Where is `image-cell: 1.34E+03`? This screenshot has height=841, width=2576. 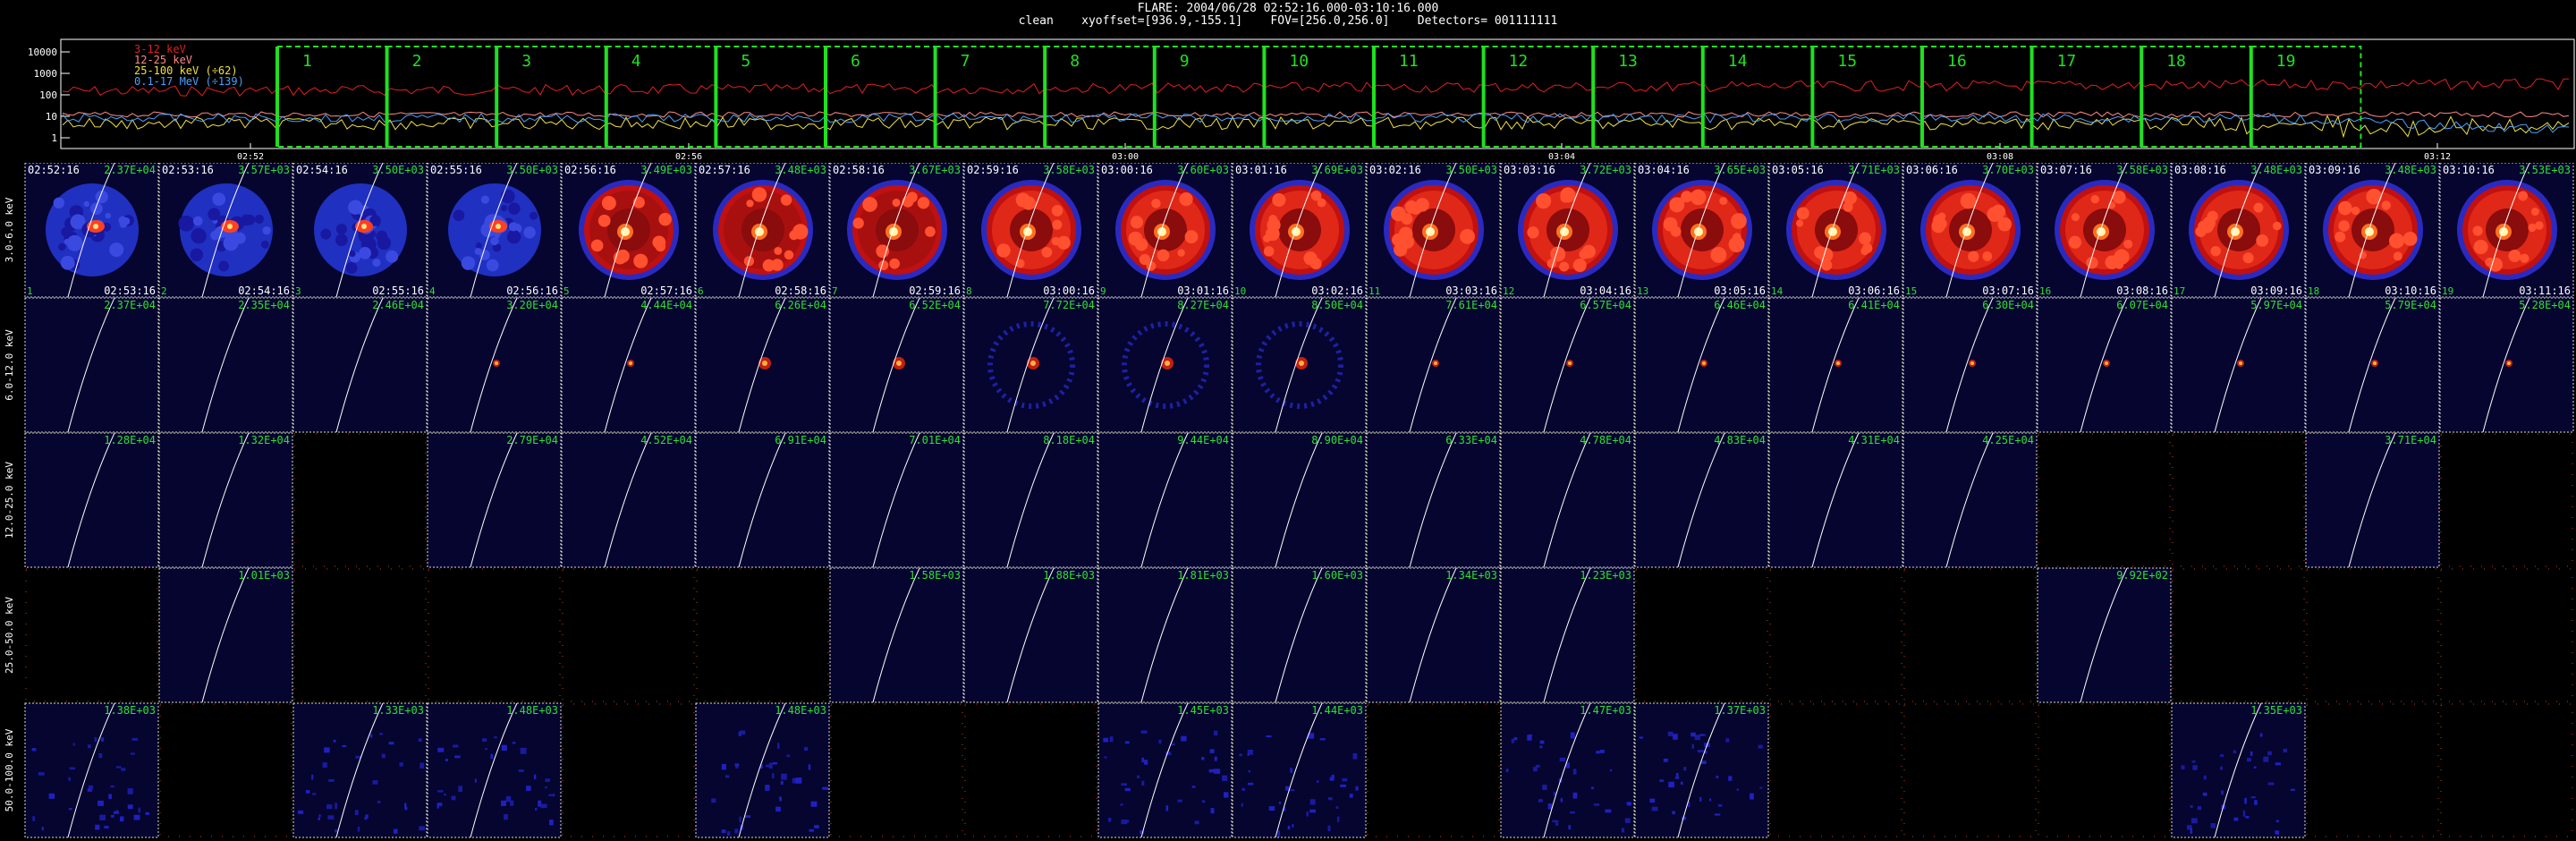
image-cell: 1.34E+03 is located at coordinates (1433, 635).